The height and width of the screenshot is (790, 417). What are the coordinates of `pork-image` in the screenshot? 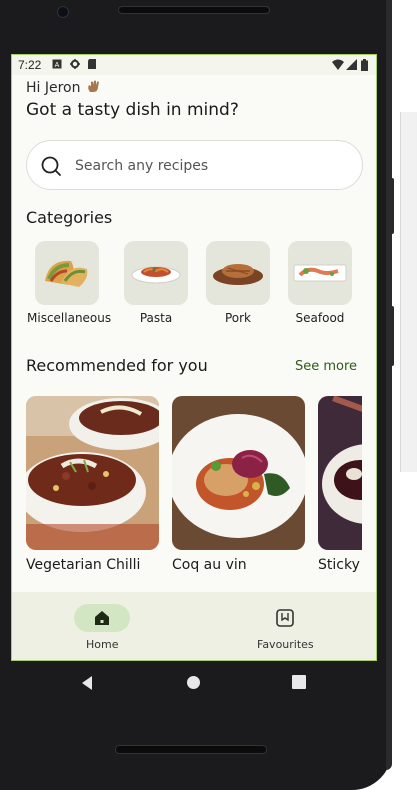 It's located at (238, 273).